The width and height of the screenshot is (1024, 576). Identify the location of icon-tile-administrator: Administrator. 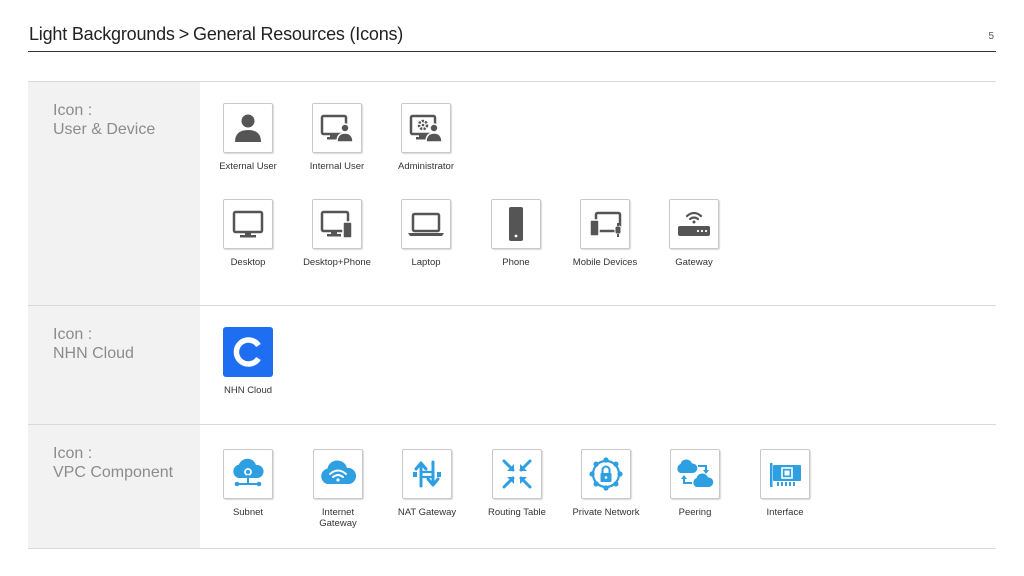
(426, 137).